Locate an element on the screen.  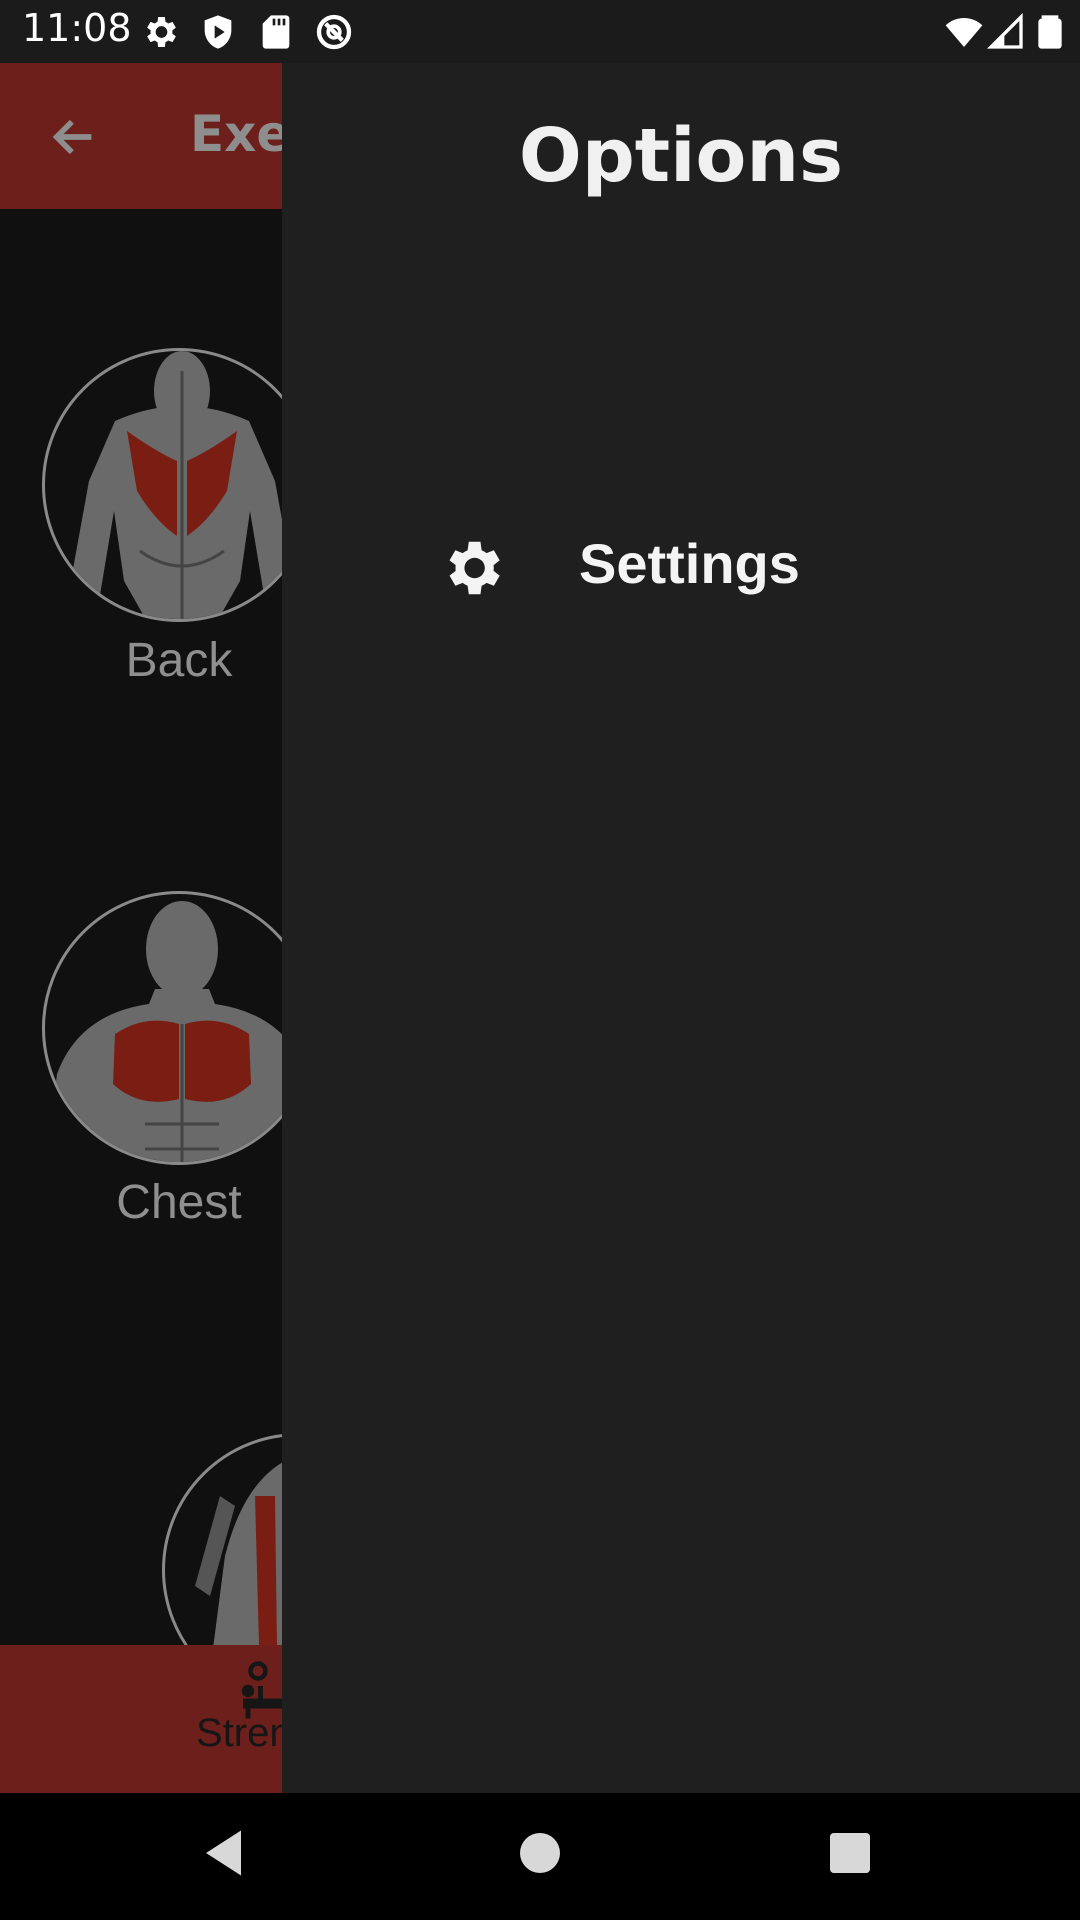
signal-icon is located at coordinates (1004, 30).